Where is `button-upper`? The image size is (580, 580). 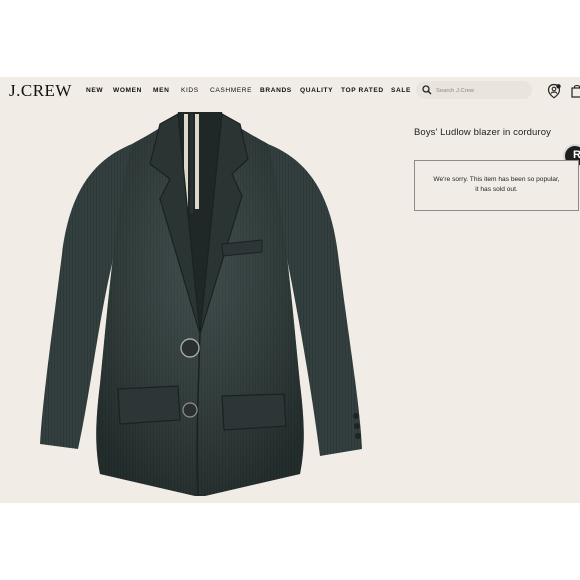 button-upper is located at coordinates (190, 348).